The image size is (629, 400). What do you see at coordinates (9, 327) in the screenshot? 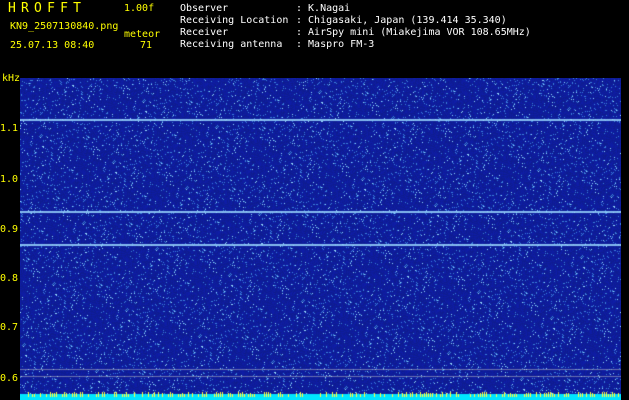
I see `frequency-tick: 0.7` at bounding box center [9, 327].